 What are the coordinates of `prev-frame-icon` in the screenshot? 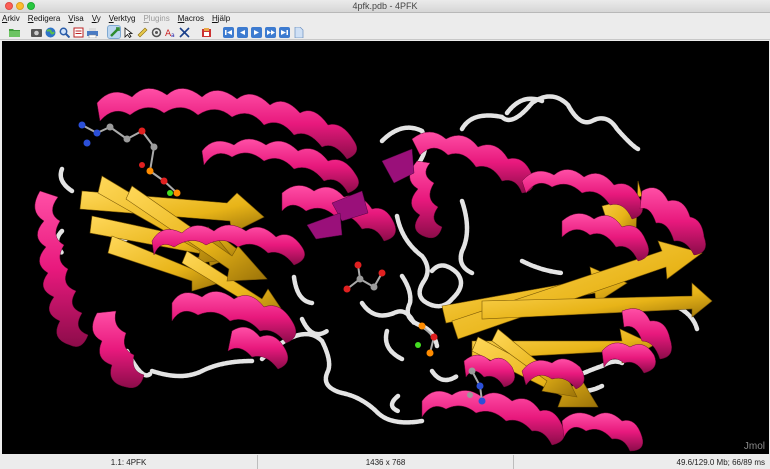 It's located at (242, 32).